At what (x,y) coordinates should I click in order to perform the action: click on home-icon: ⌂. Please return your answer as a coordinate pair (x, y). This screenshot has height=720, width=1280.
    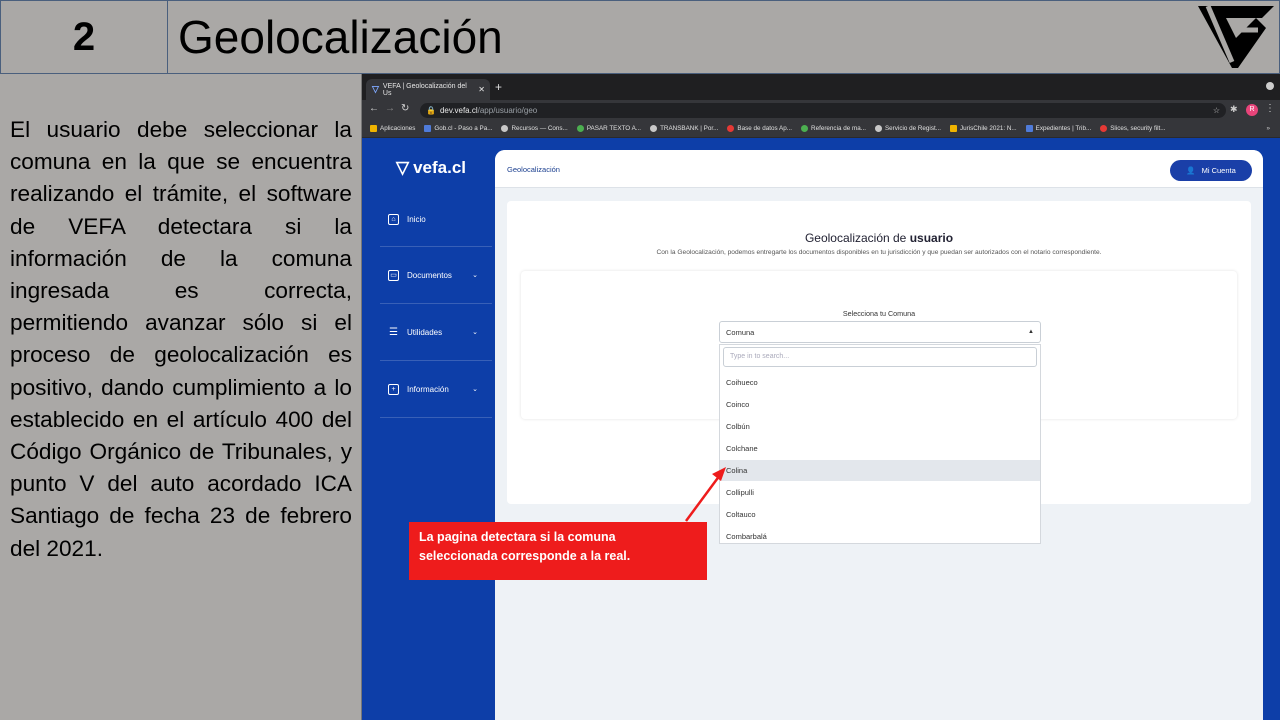
    Looking at the image, I should click on (393, 219).